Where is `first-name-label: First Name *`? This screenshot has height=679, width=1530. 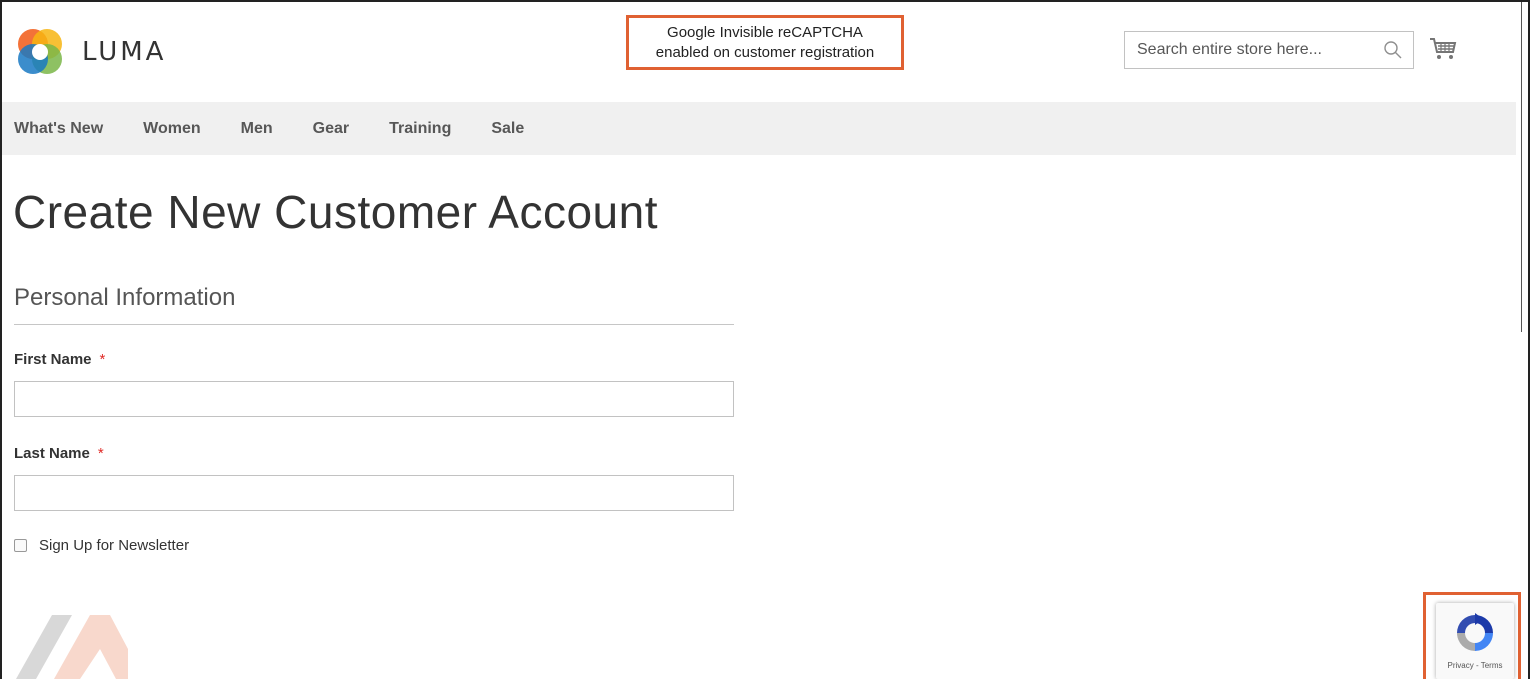
first-name-label: First Name * is located at coordinates (59, 359).